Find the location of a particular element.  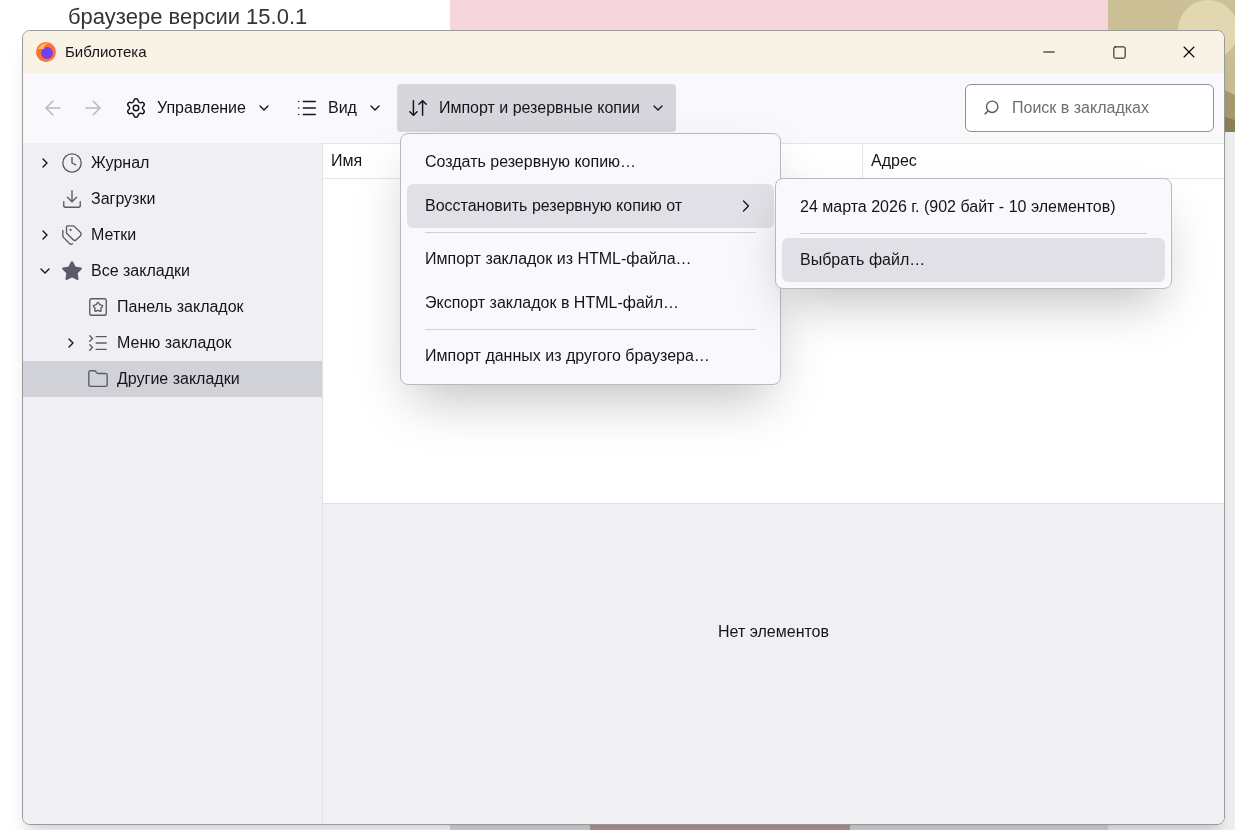

menu-item: 24 марта 2026 г. (902 байт - 10 элементов) is located at coordinates (973, 207).